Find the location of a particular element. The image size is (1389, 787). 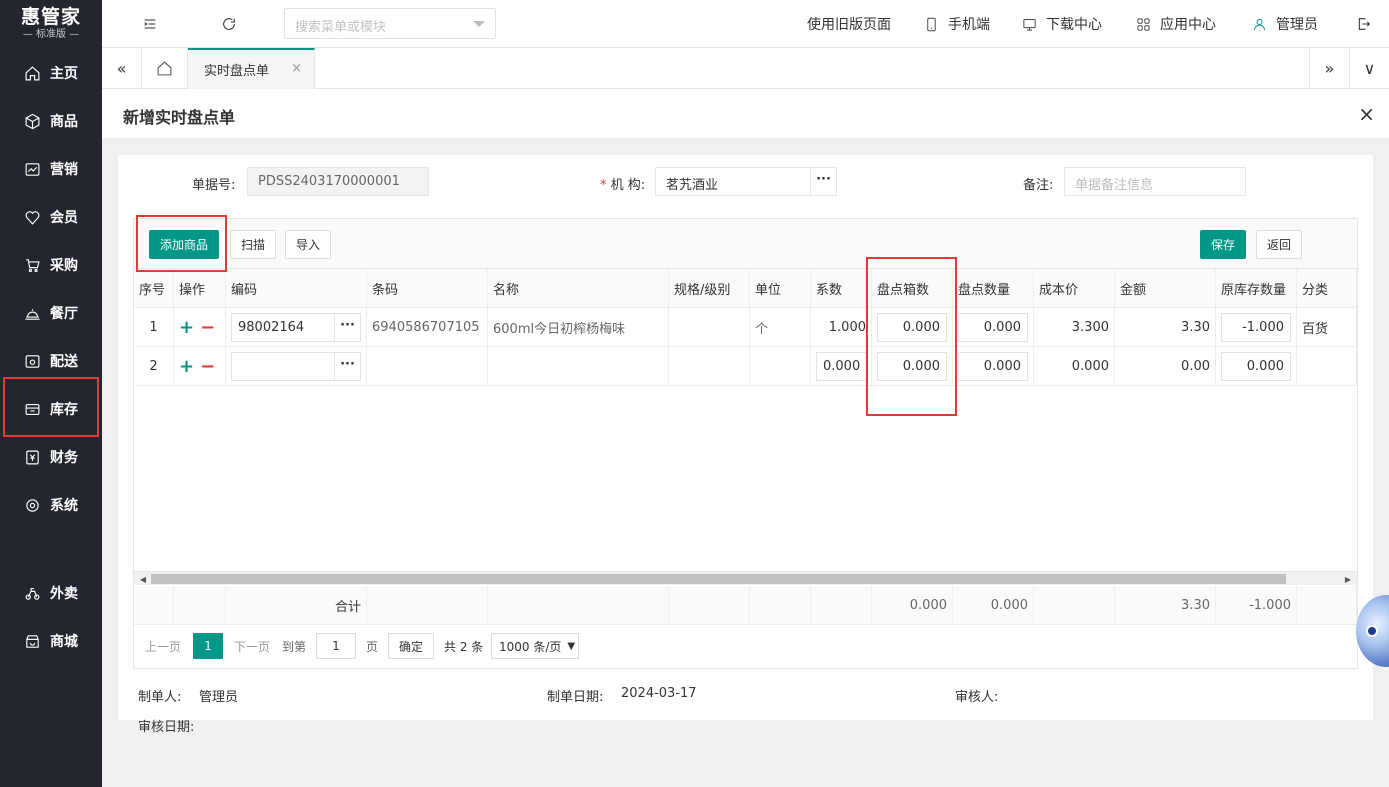

chart-icon is located at coordinates (32, 169).